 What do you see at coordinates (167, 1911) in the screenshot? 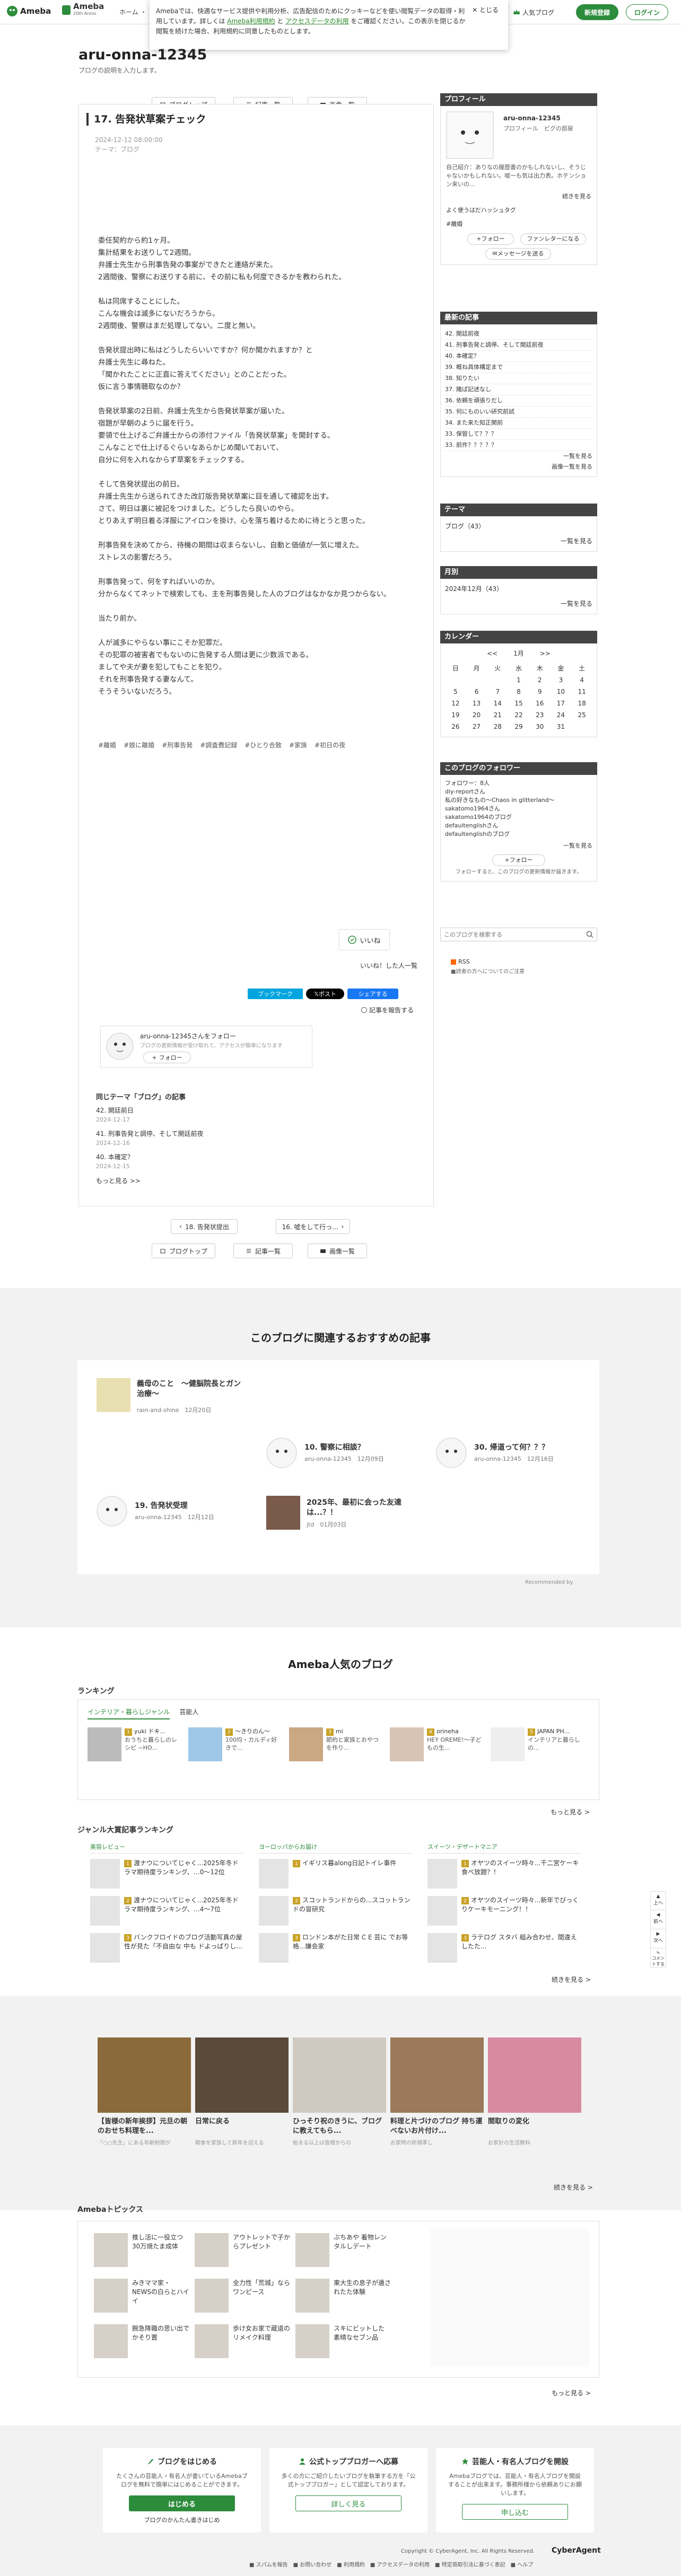
I see `genre-rank-item: 2 渡ナウについてじゃく...2025年冬ドラマ期待度ランキング、…4〜7位` at bounding box center [167, 1911].